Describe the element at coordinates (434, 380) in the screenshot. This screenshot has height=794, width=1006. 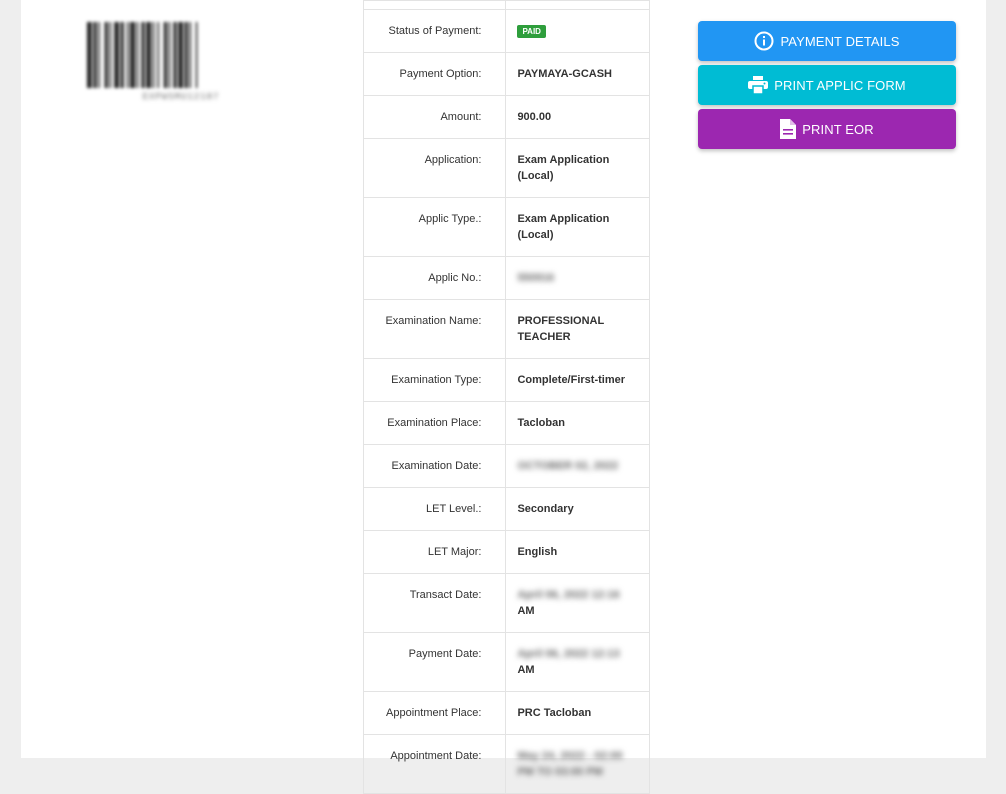
I see `row-label: Examination Type:` at that location.